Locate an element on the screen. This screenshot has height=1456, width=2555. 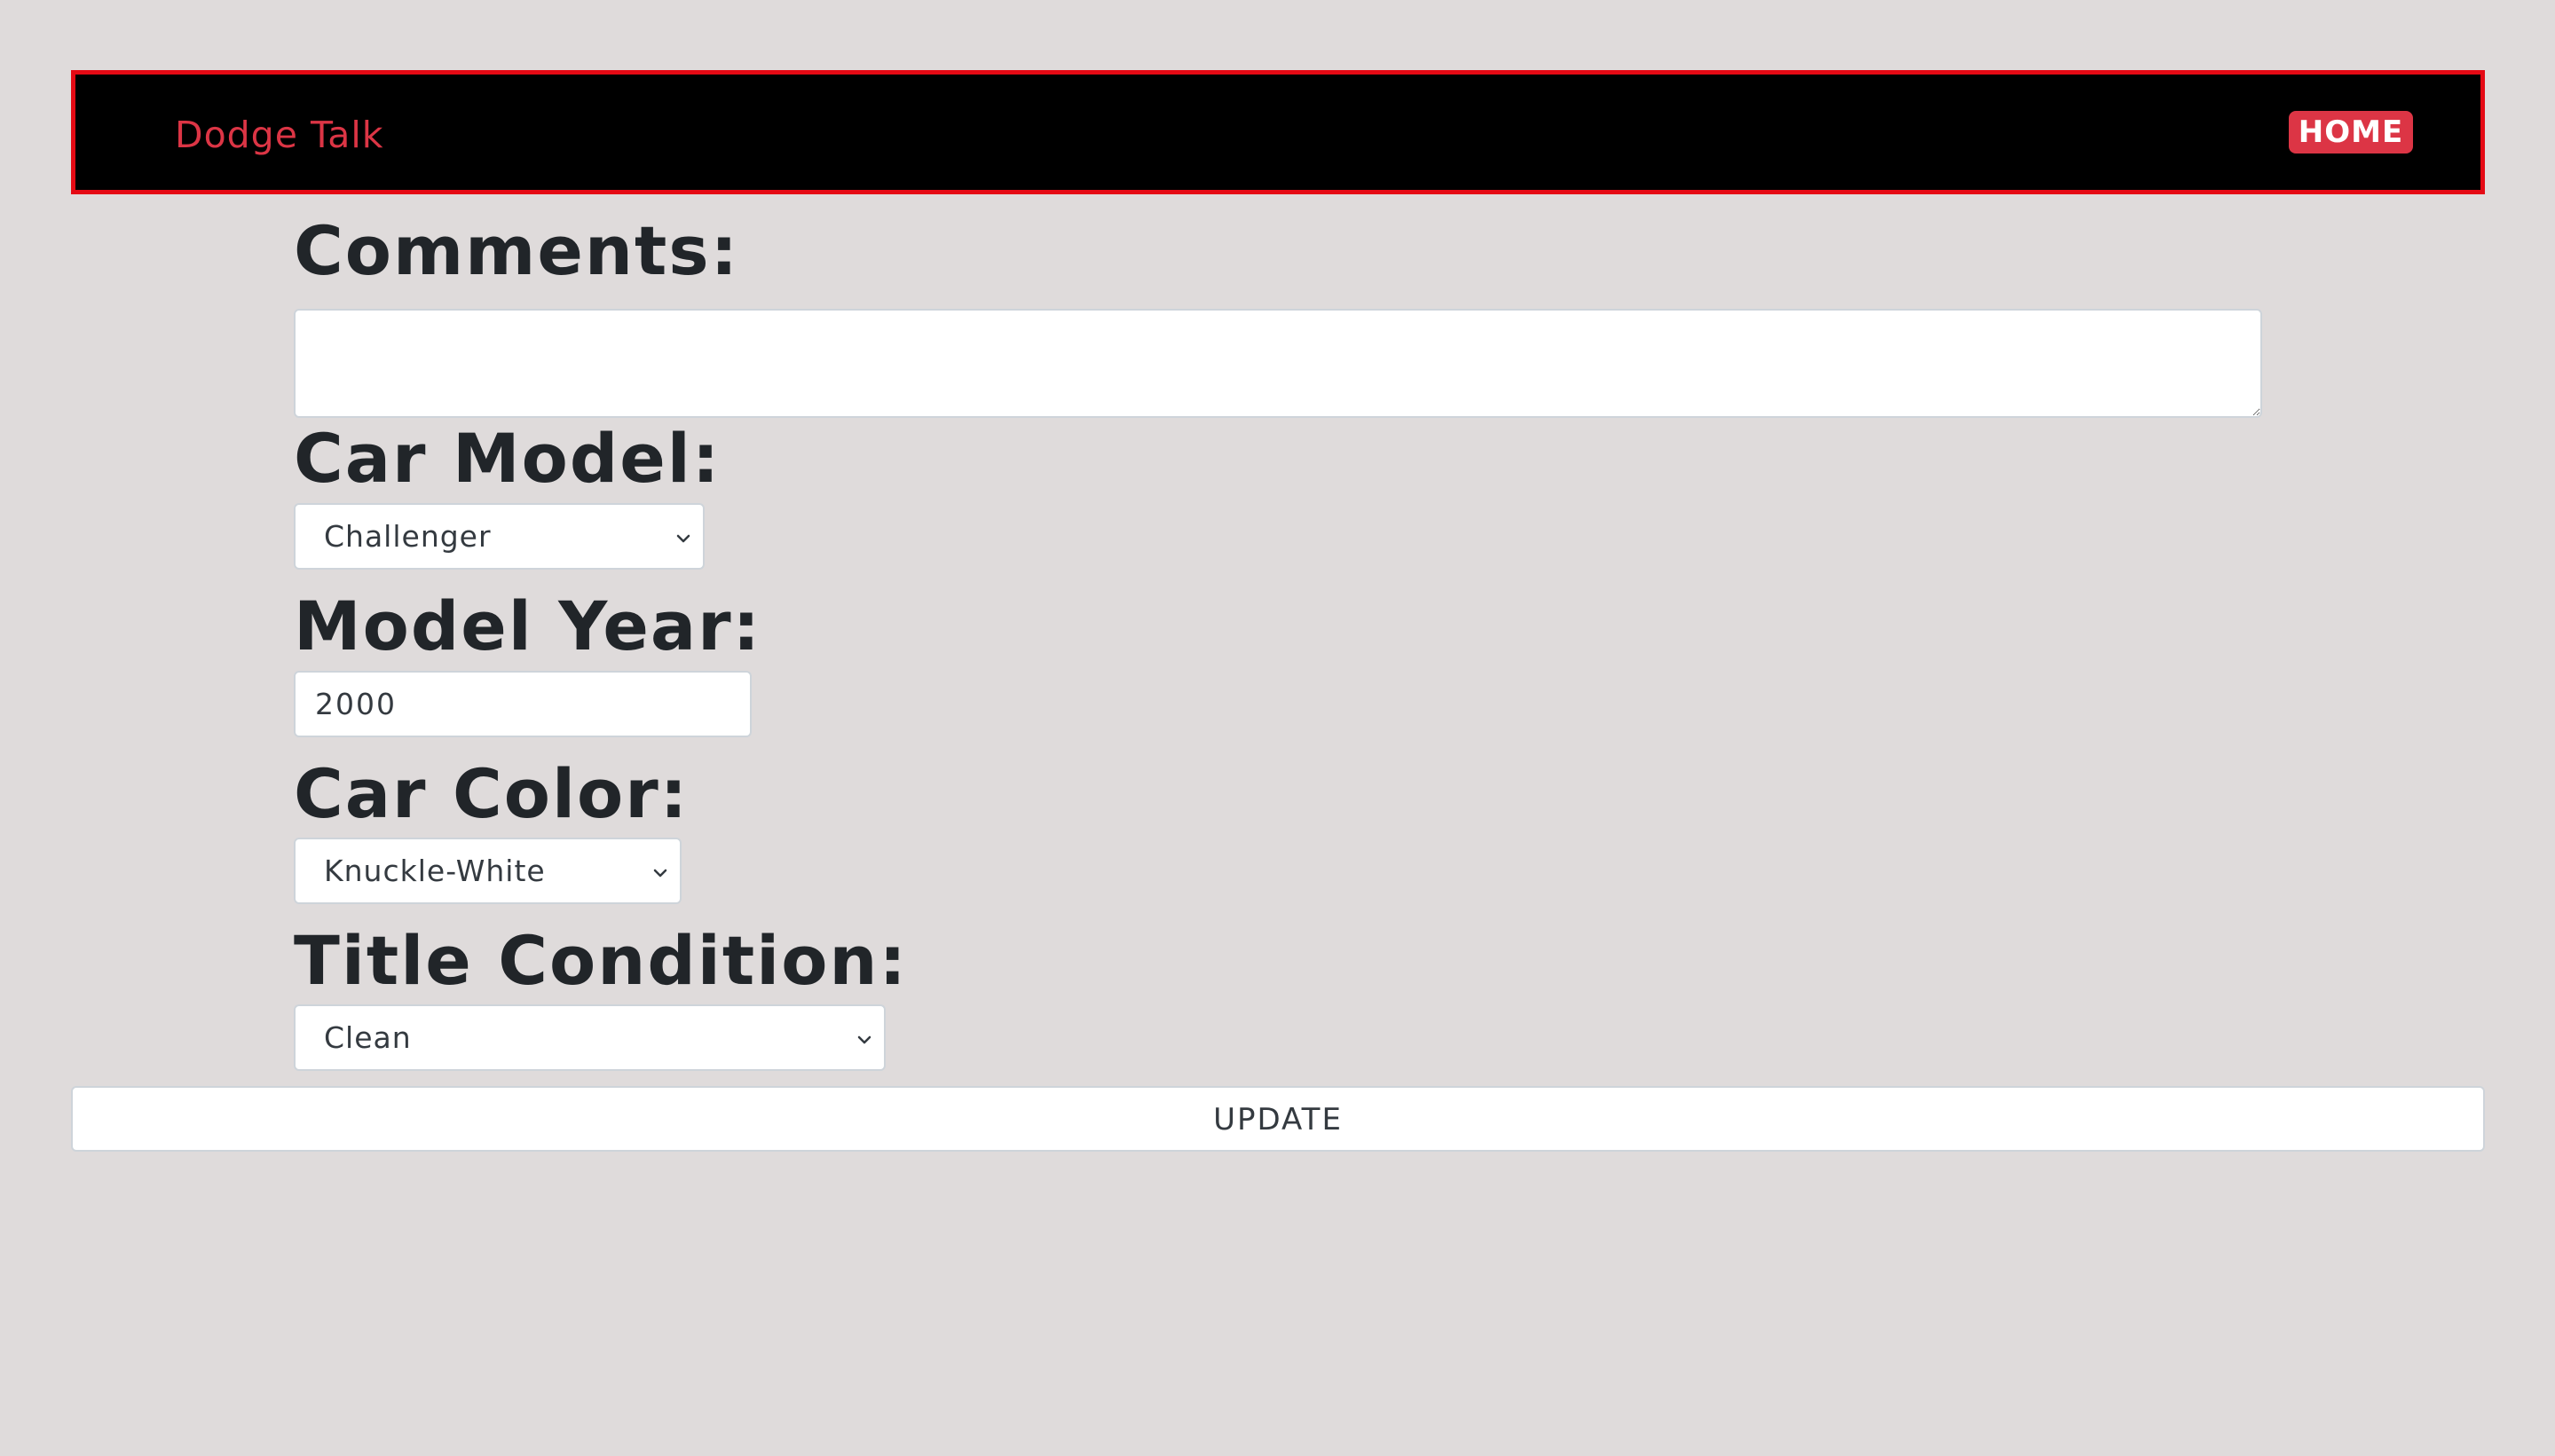
car-model-label: Car Model: is located at coordinates (508, 458).